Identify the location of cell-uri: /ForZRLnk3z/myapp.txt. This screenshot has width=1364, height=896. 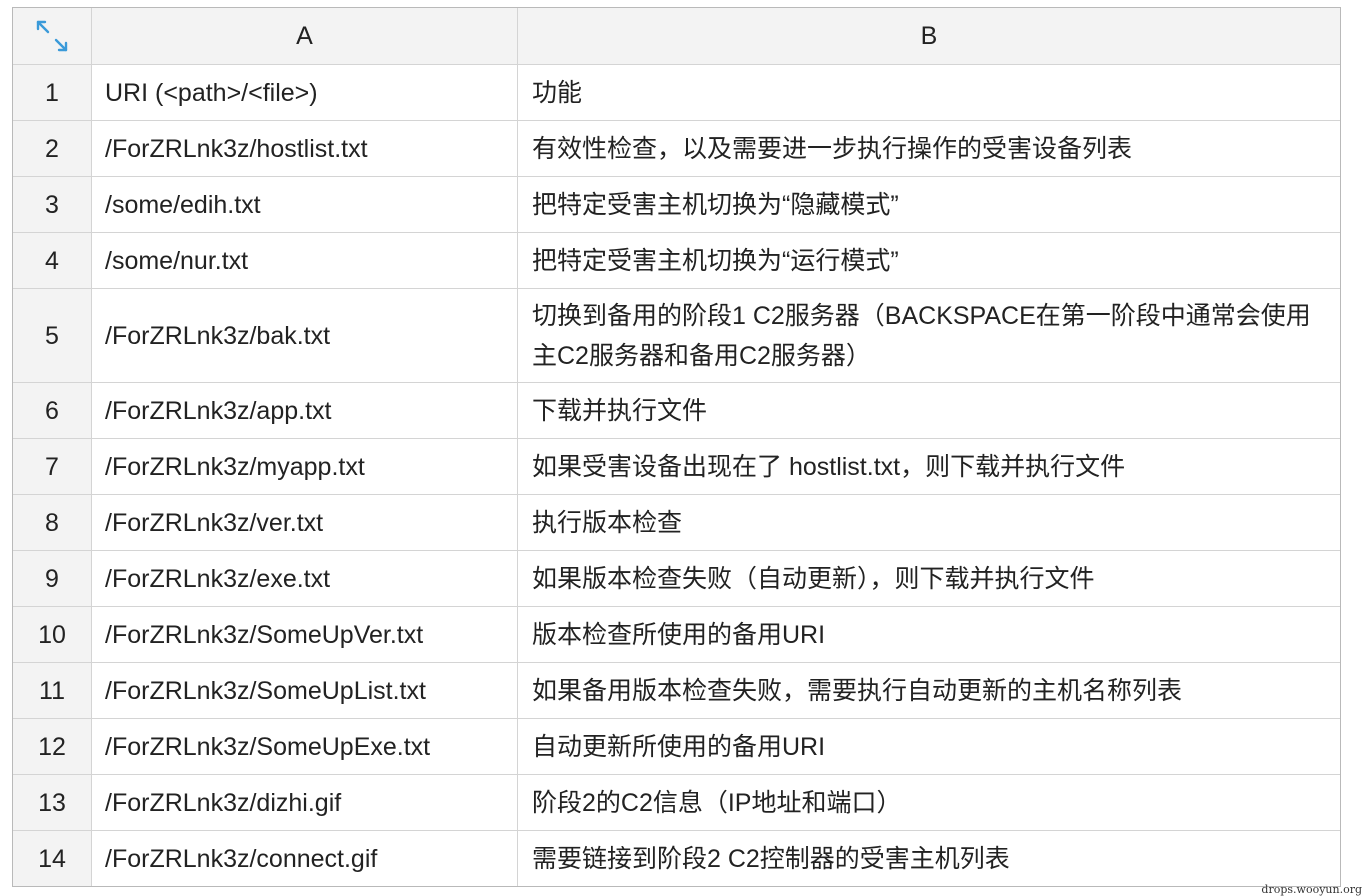
(305, 466).